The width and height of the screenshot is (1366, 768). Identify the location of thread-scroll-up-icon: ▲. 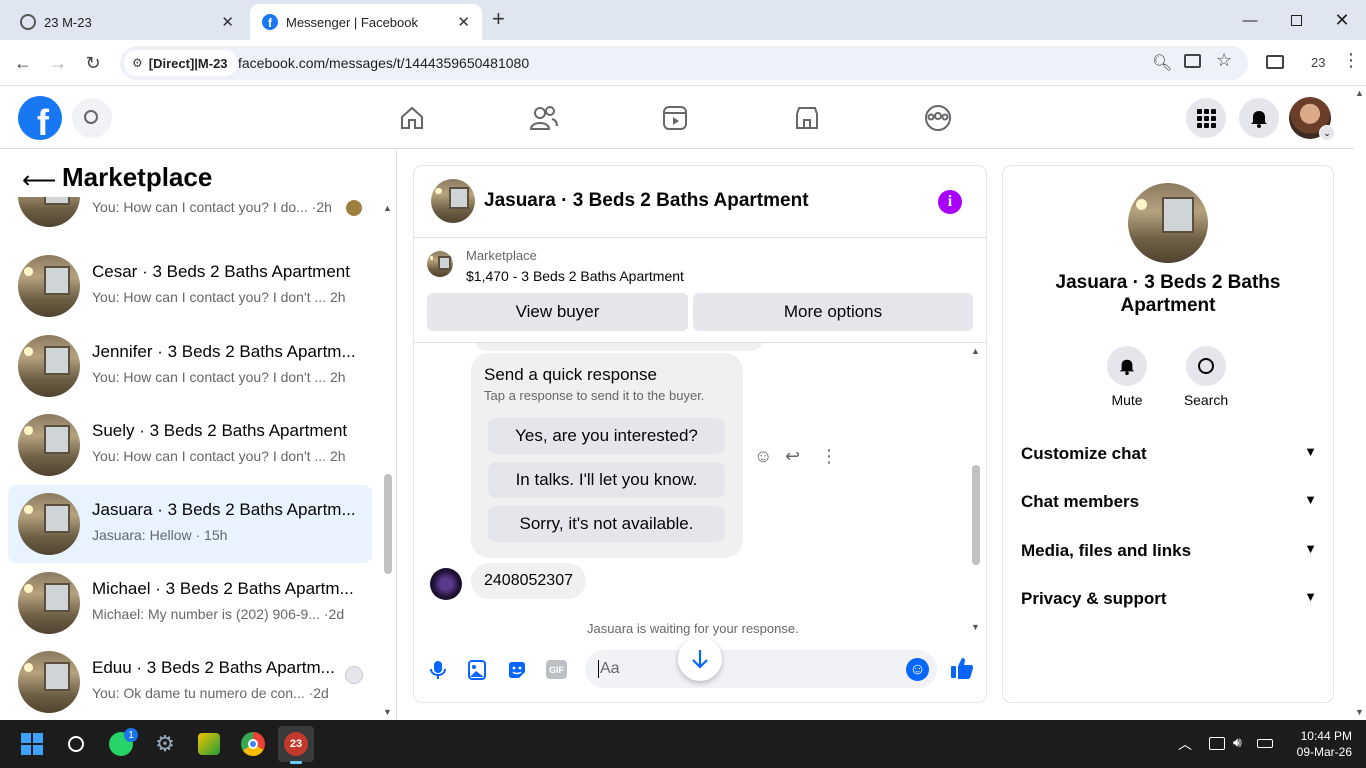
(975, 351).